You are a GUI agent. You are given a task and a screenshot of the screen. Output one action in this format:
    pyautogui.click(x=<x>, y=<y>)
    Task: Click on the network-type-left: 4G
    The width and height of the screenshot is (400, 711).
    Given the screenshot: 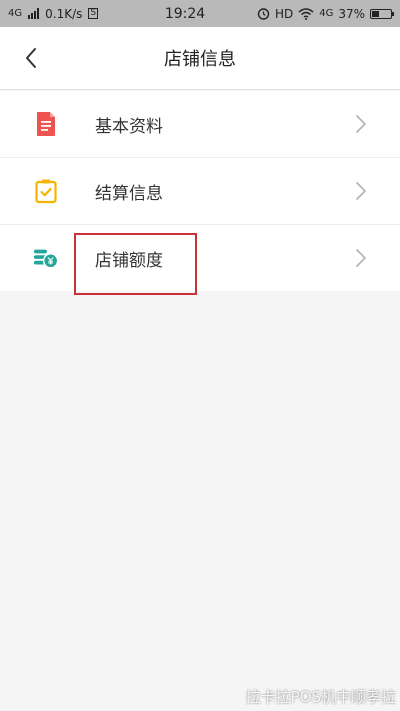 What is the action you would take?
    pyautogui.click(x=15, y=13)
    